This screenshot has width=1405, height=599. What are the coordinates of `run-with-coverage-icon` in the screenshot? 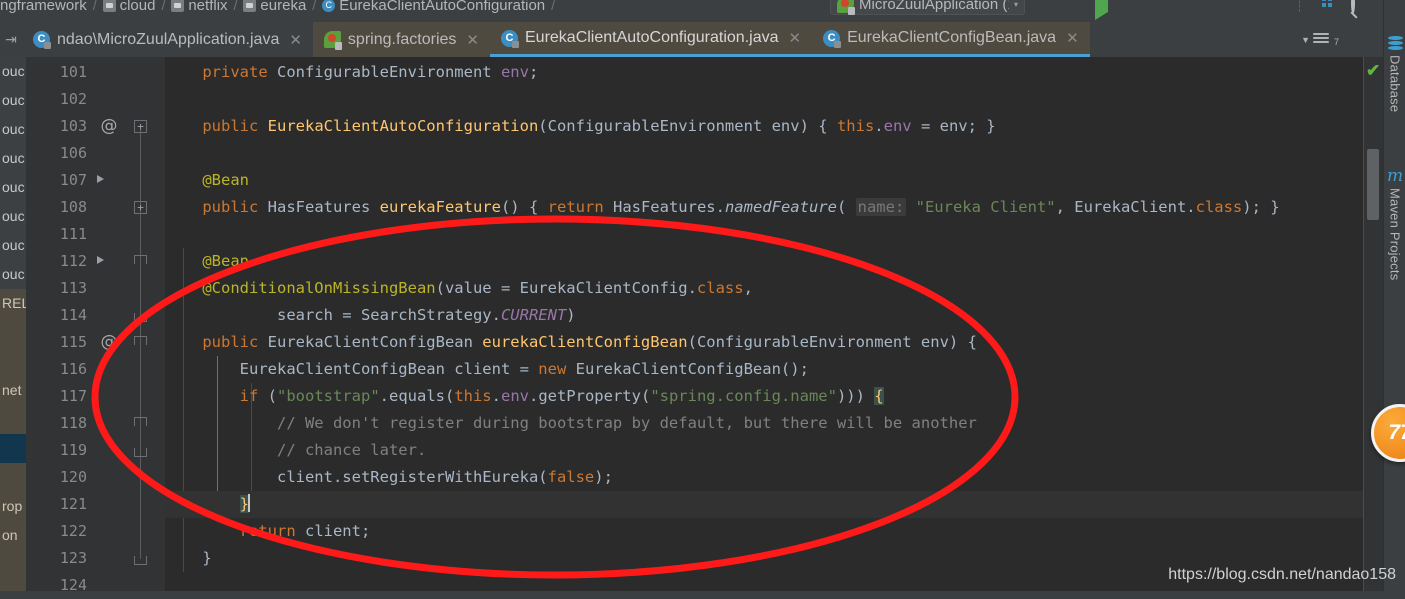 It's located at (1172, 6).